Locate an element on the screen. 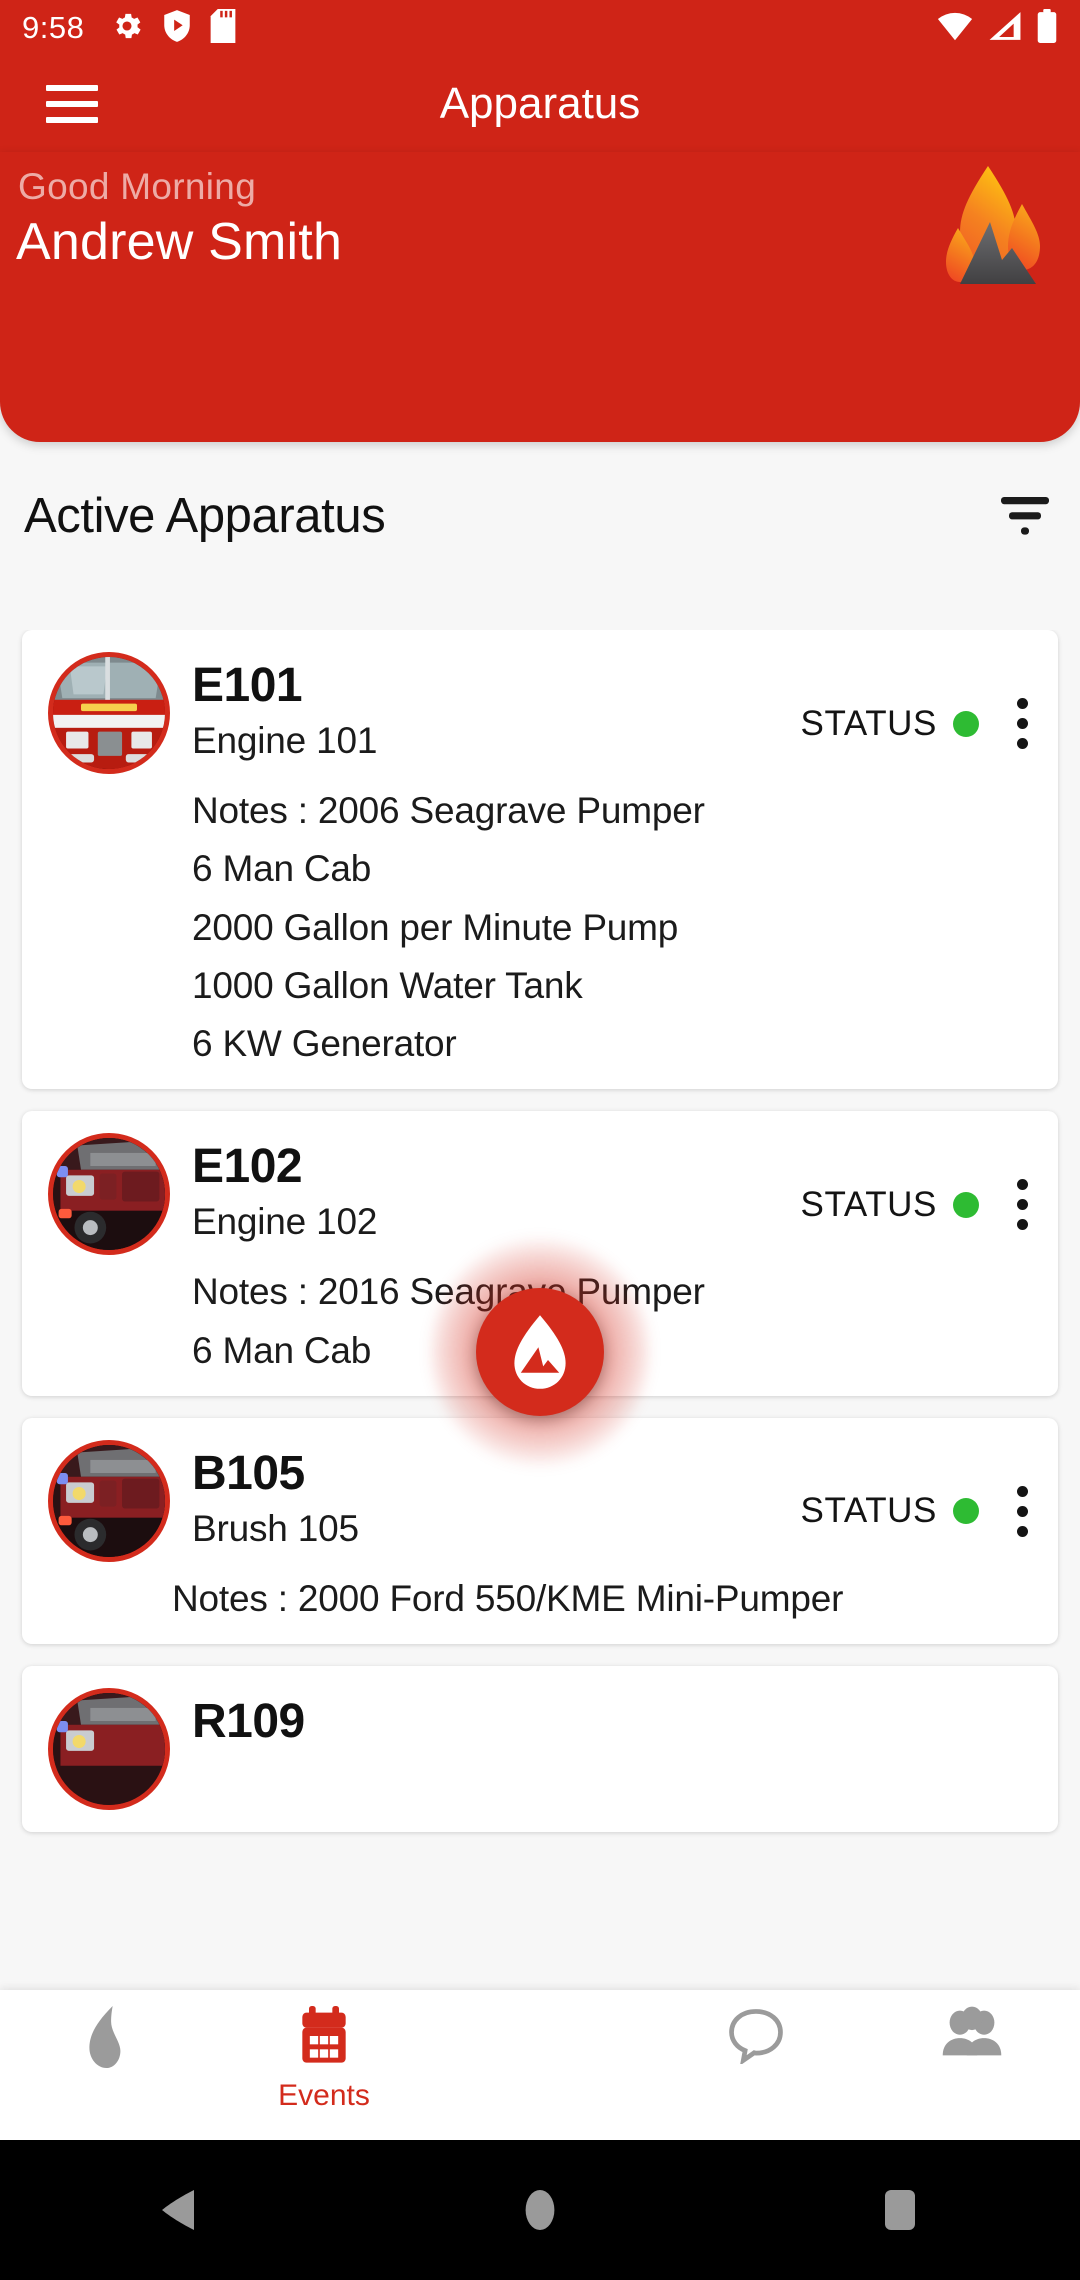 The width and height of the screenshot is (1080, 2280). page-title: Apparatus is located at coordinates (540, 103).